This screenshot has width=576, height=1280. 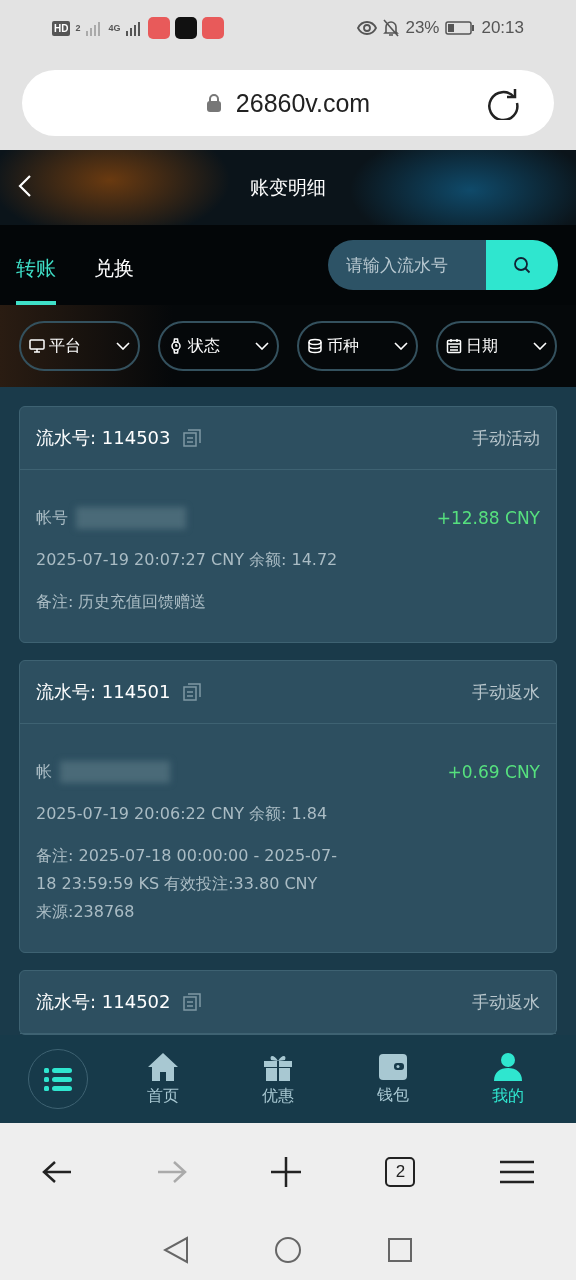 I want to click on coins-icon, so click(x=315, y=346).